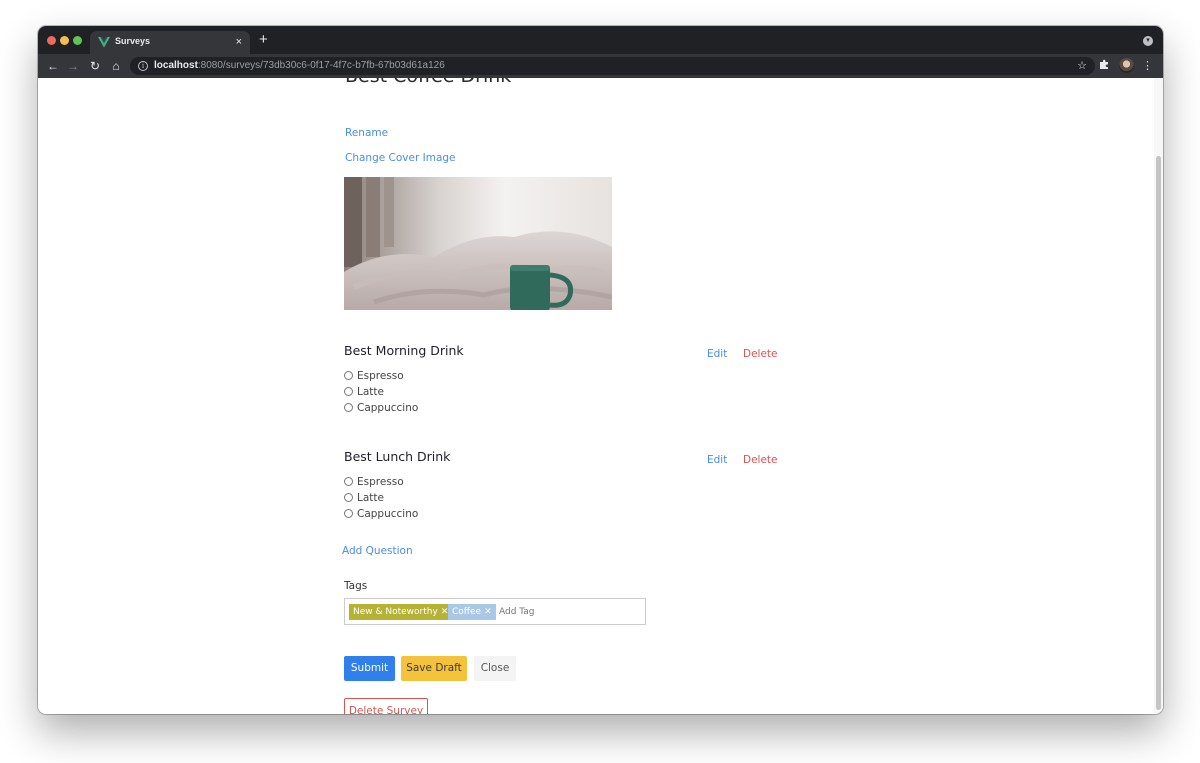  What do you see at coordinates (133, 41) in the screenshot?
I see `tab-title: Surveys` at bounding box center [133, 41].